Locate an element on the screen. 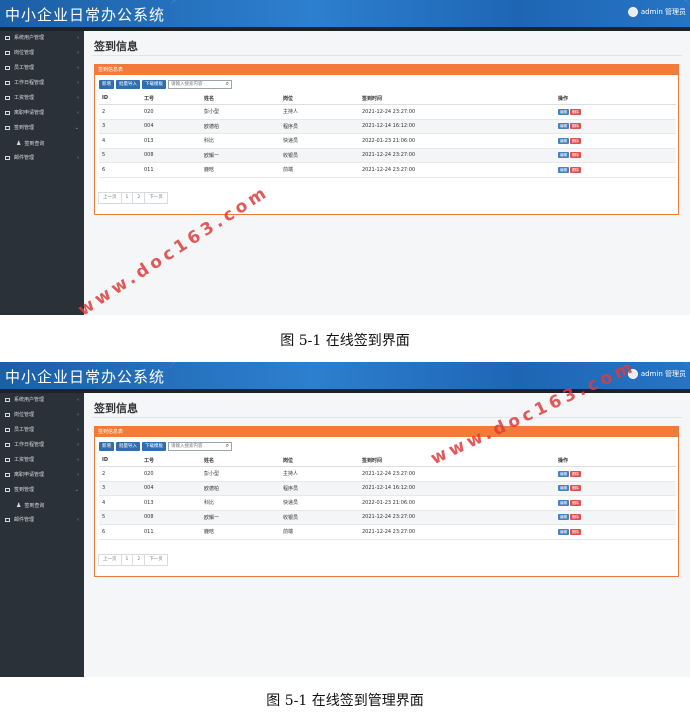 Image resolution: width=690 pixels, height=717 pixels. toolbar: 新增 批量导入 下载模板 请输入搜索内容 ⌕ is located at coordinates (165, 446).